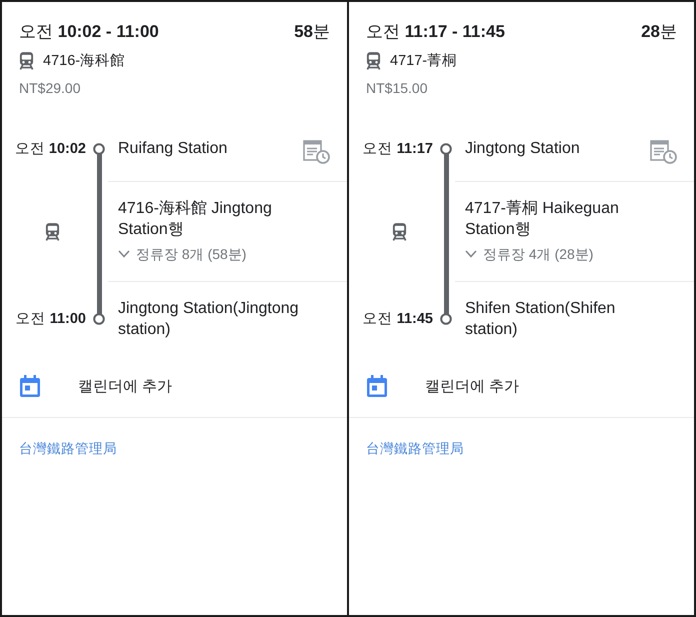 Image resolution: width=696 pixels, height=617 pixels. Describe the element at coordinates (312, 32) in the screenshot. I see `trip-duration: 58분` at that location.